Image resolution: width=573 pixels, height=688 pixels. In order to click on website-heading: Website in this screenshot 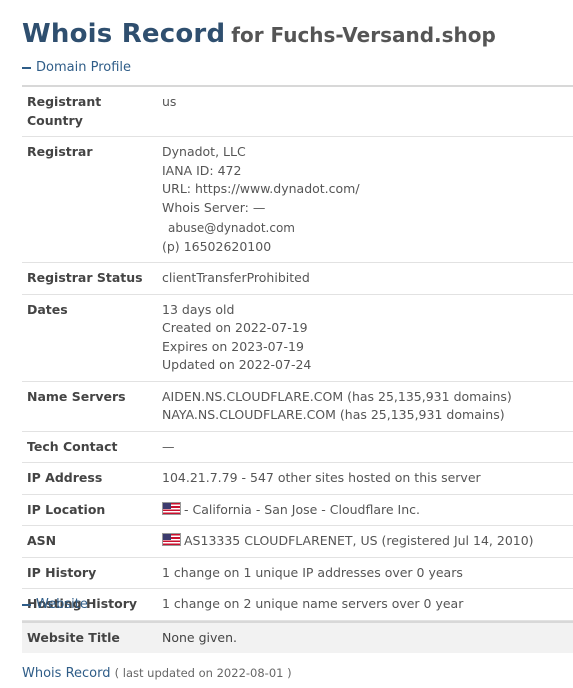, I will do `click(62, 604)`.